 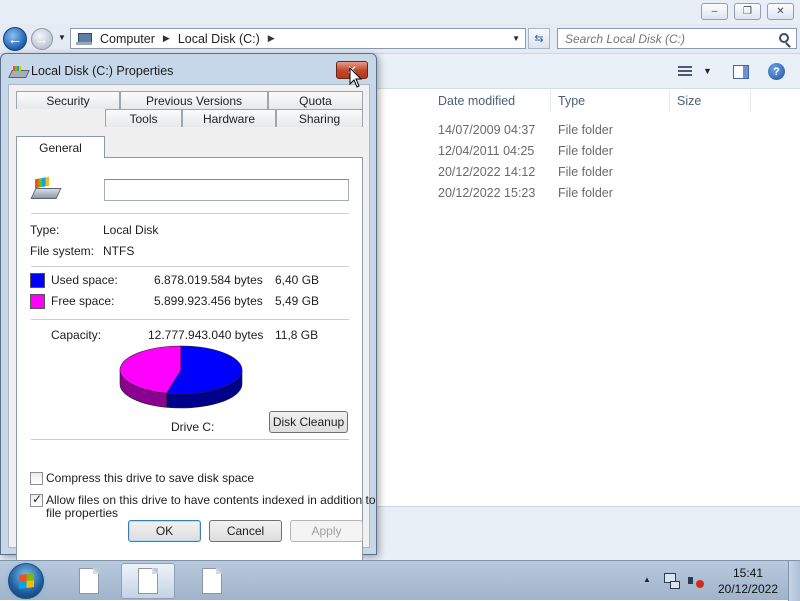 What do you see at coordinates (68, 100) in the screenshot?
I see `tab-security: Security` at bounding box center [68, 100].